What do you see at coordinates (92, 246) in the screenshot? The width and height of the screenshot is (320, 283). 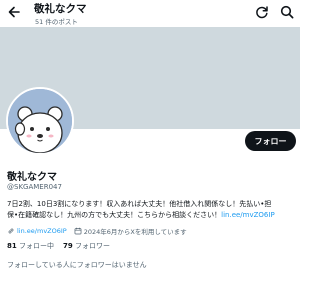 I see `followers-label: フォロワー` at bounding box center [92, 246].